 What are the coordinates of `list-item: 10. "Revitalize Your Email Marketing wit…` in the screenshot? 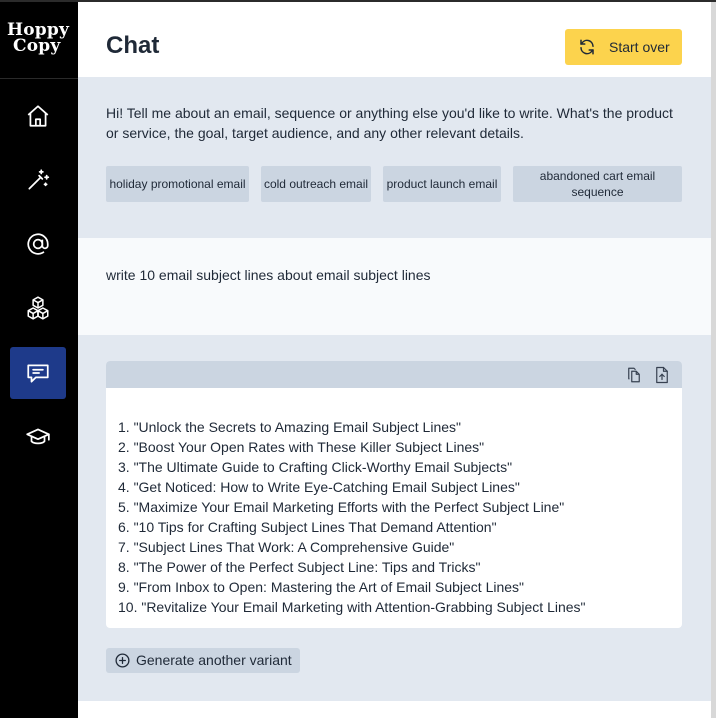 It's located at (352, 607).